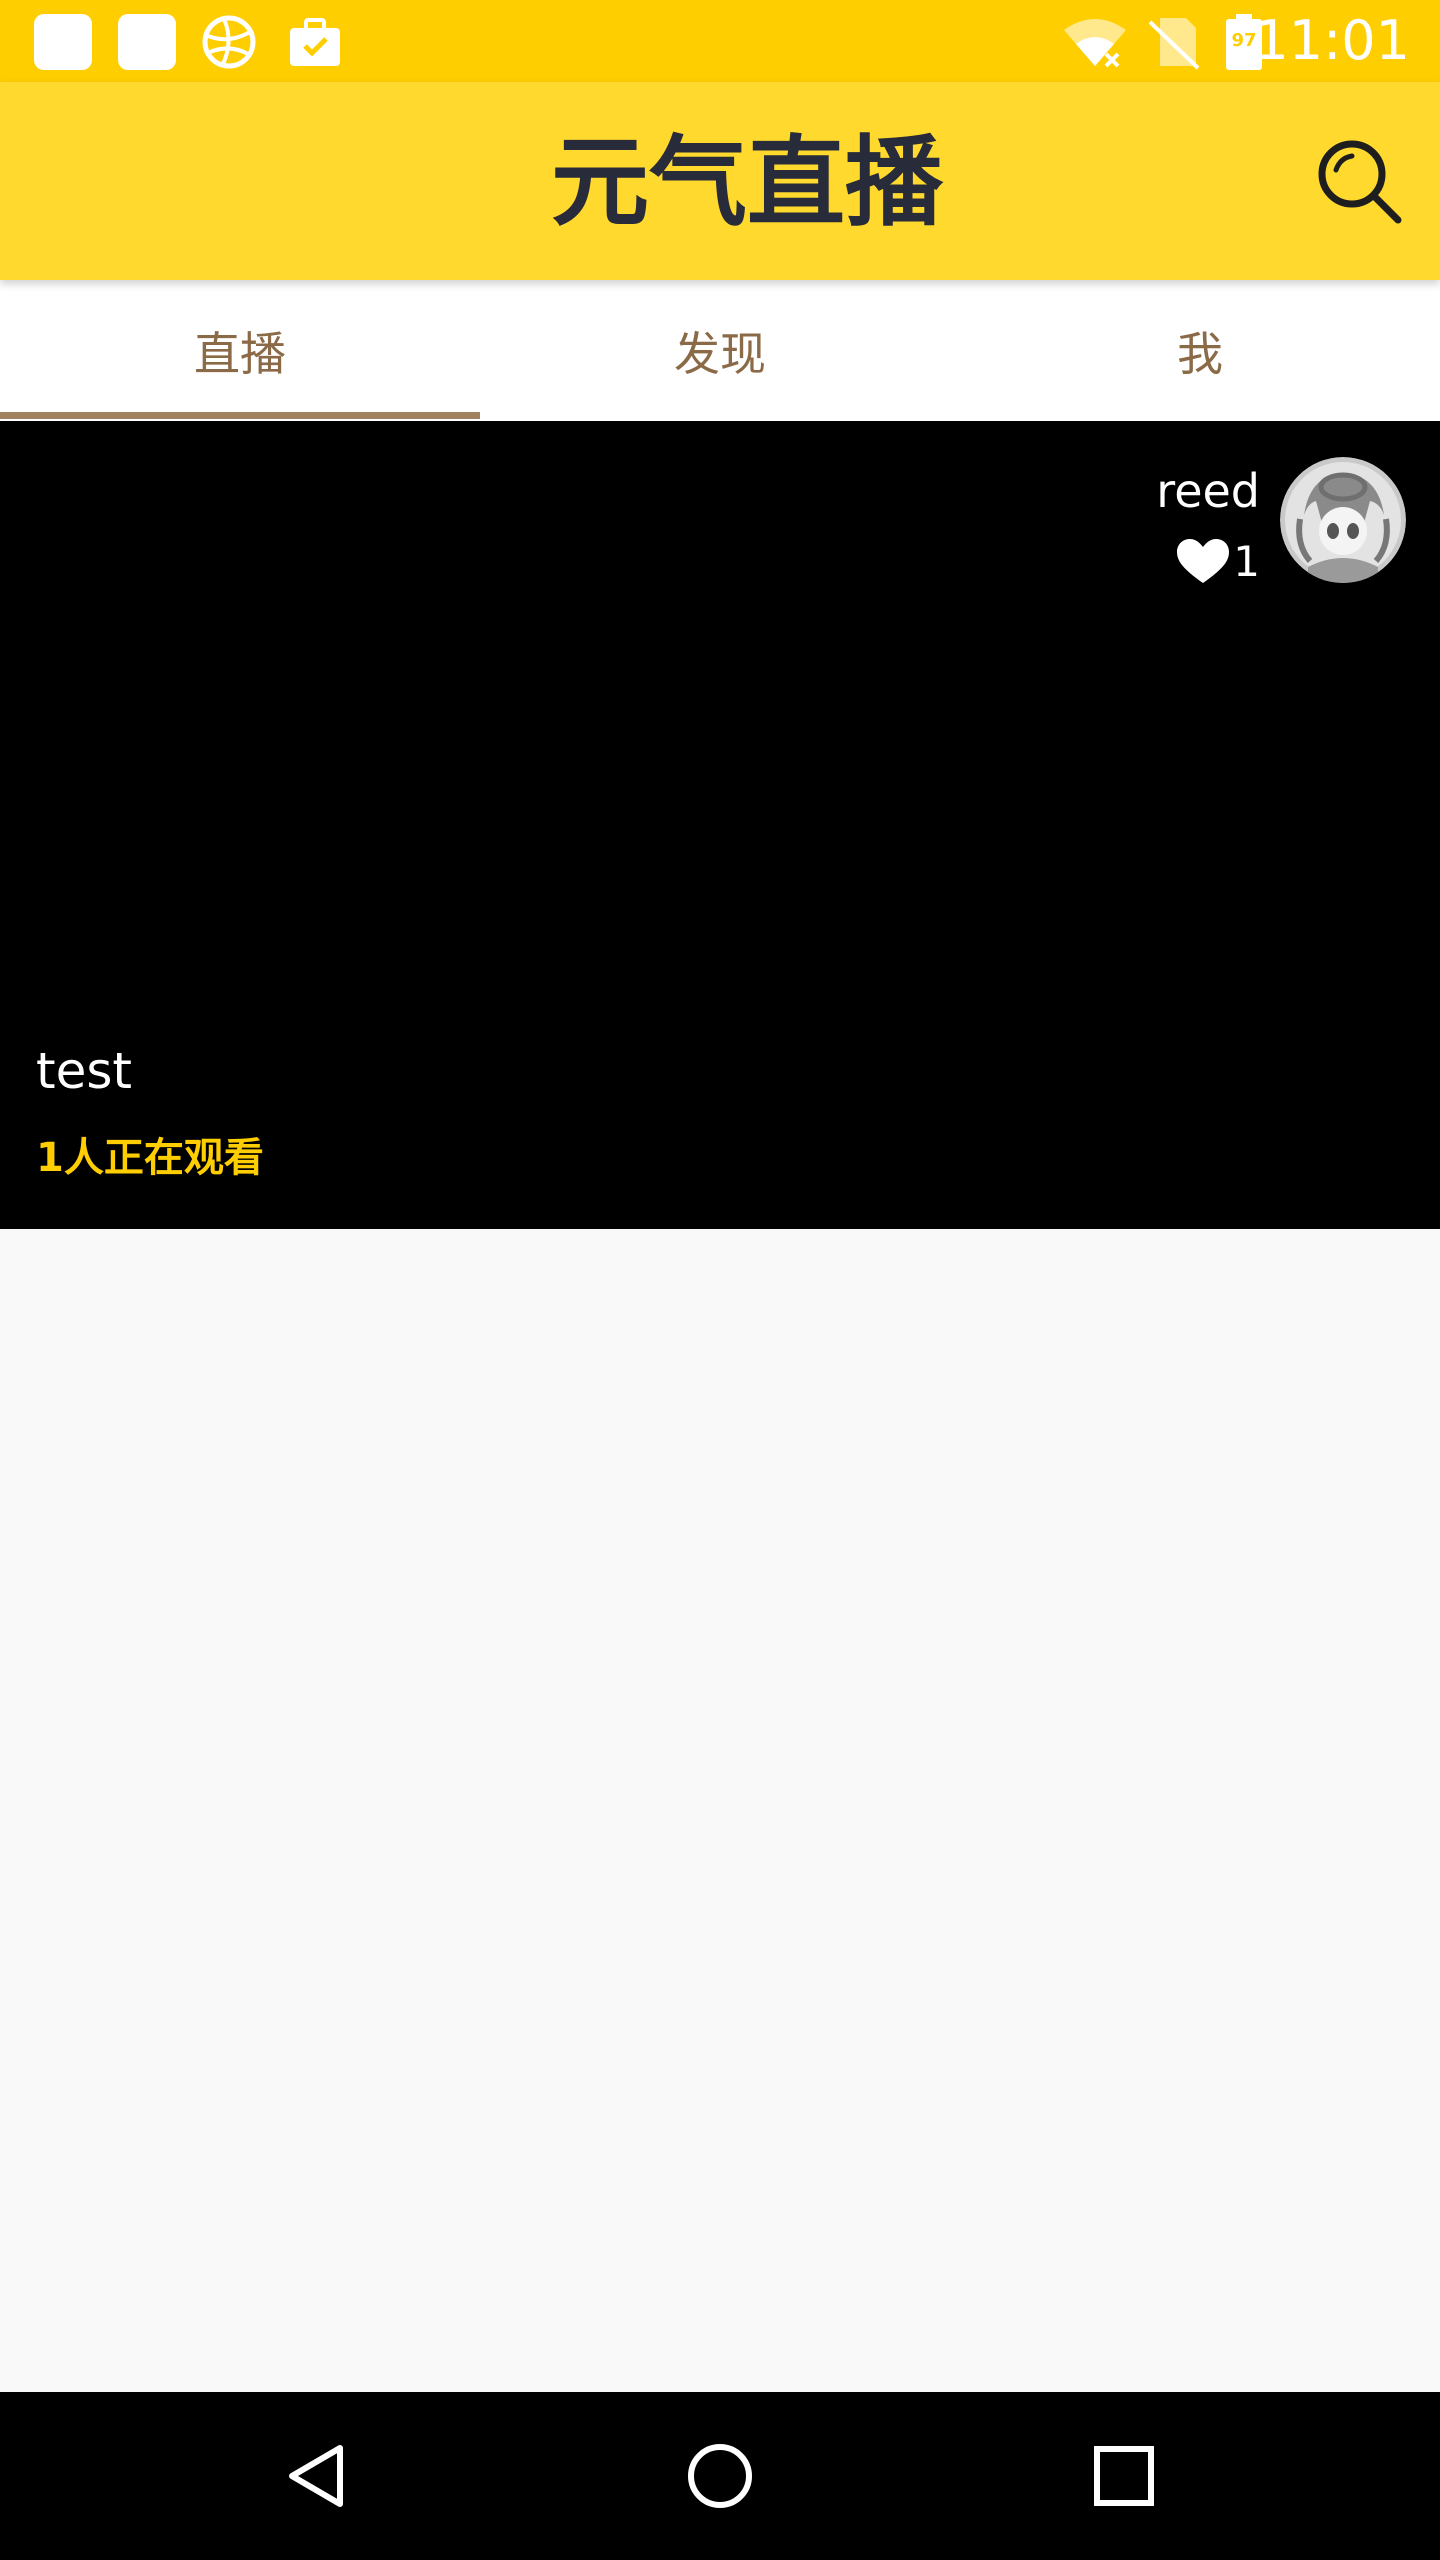 The image size is (1440, 2560). I want to click on tab-indicator, so click(240, 415).